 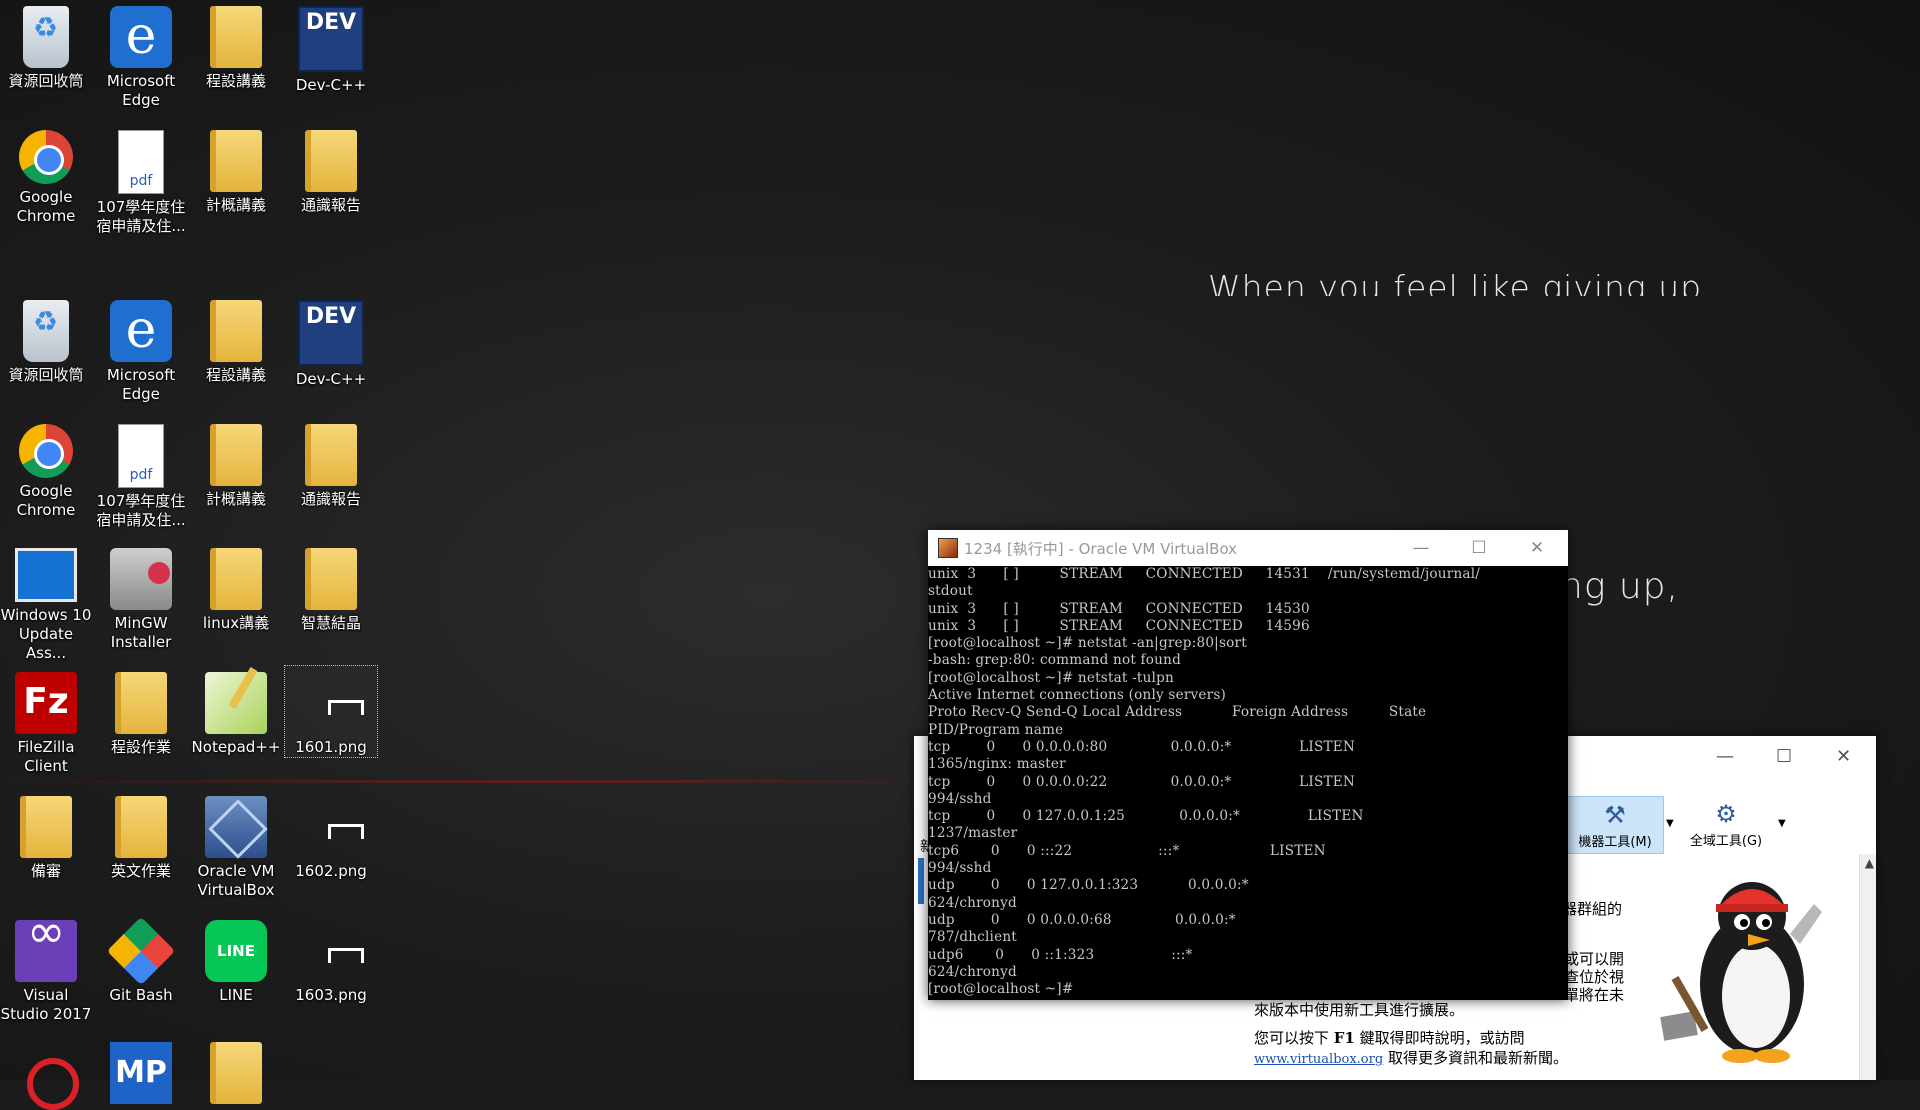 What do you see at coordinates (331, 747) in the screenshot?
I see `desktop-icon-label: 1601.png` at bounding box center [331, 747].